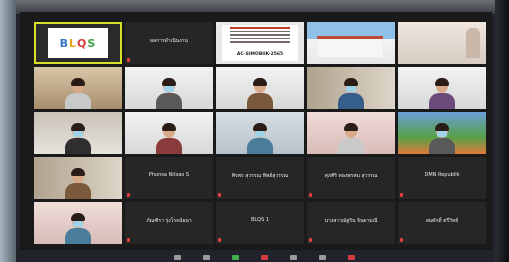  I want to click on logo-letter: L, so click(73, 43).